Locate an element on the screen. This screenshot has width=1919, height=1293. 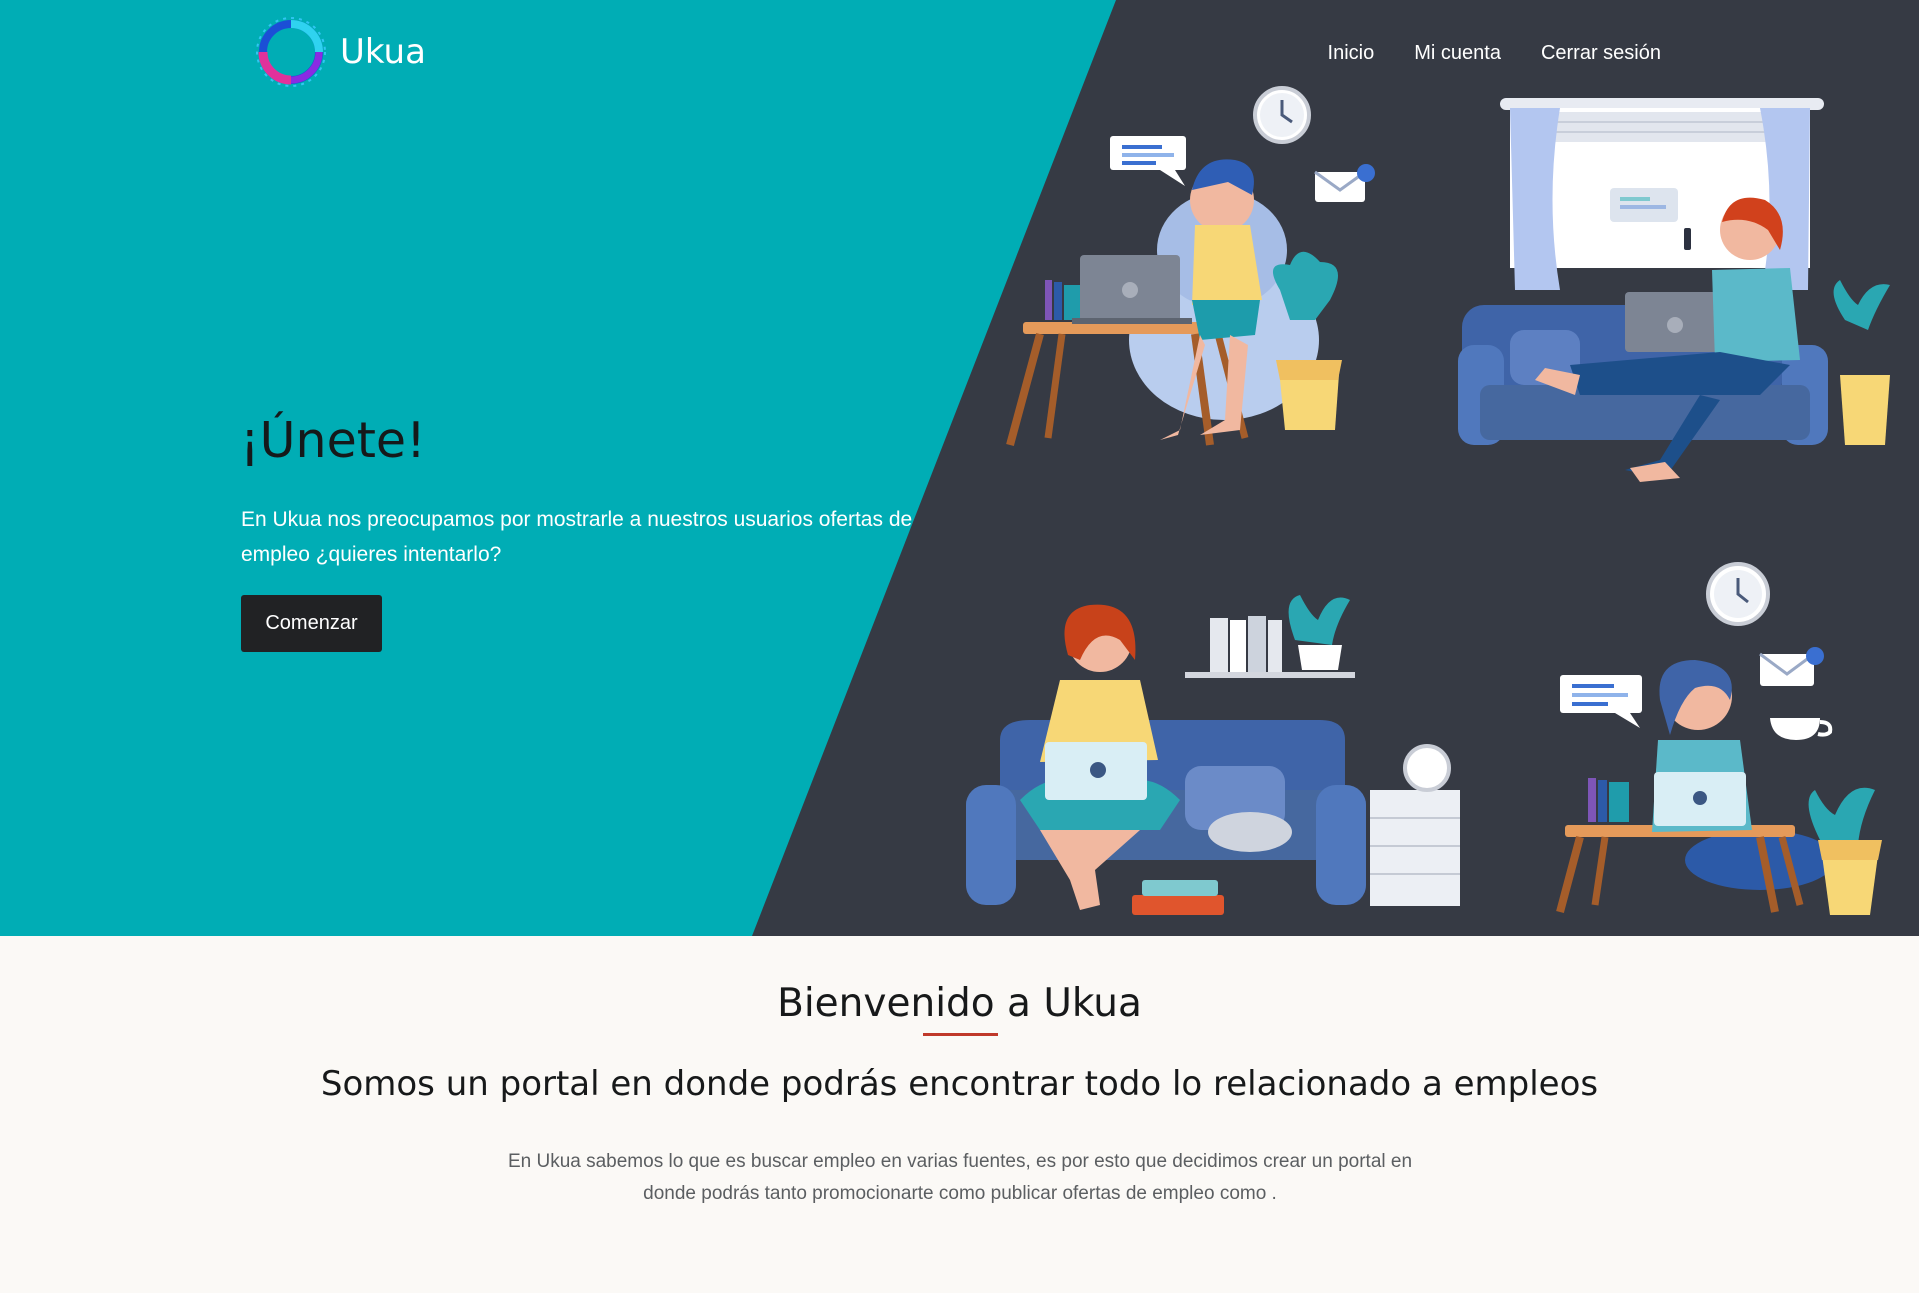
ring-logo-icon is located at coordinates (291, 52).